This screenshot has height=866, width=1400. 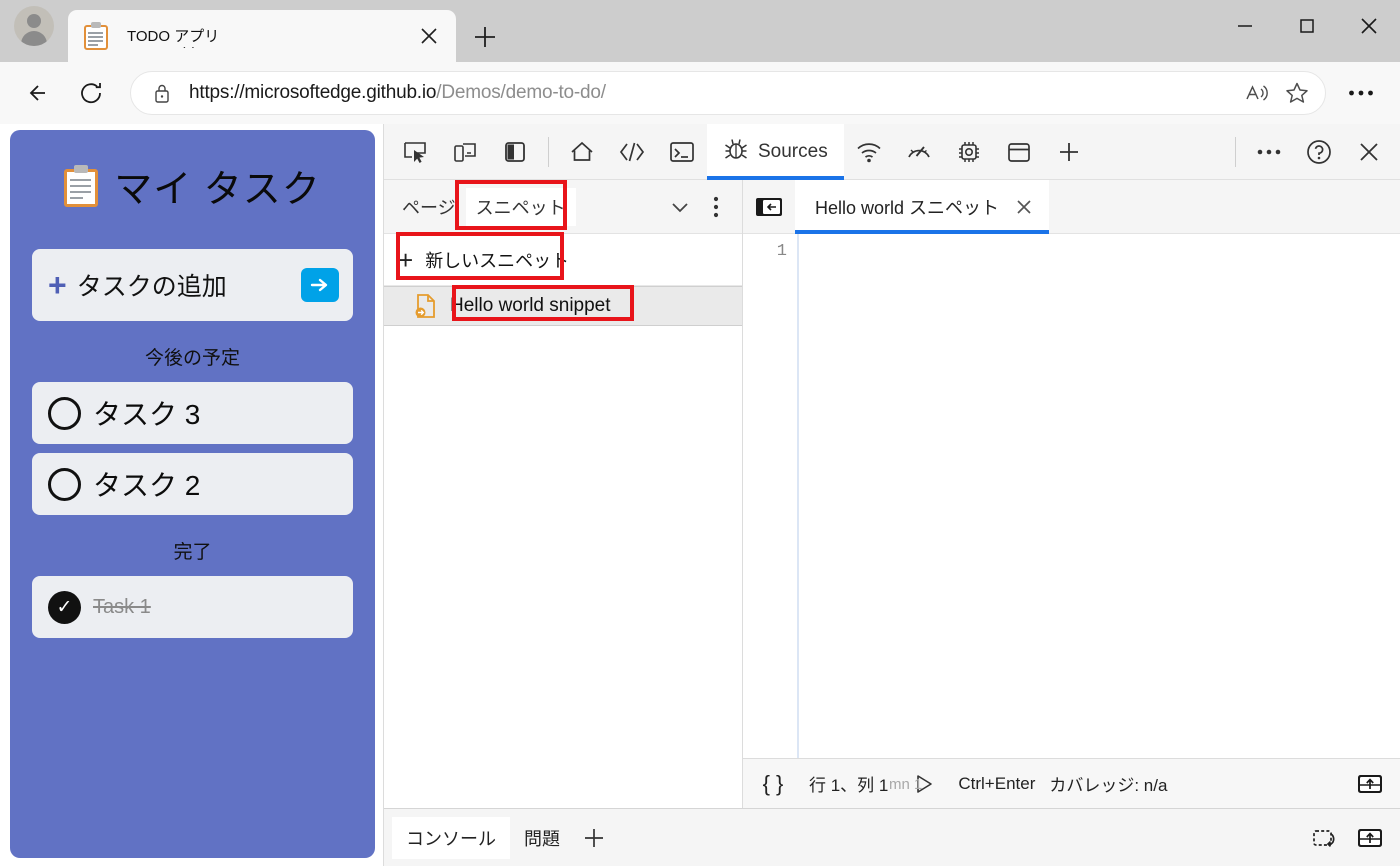 I want to click on devtools-toolbar: Sources, so click(x=892, y=151).